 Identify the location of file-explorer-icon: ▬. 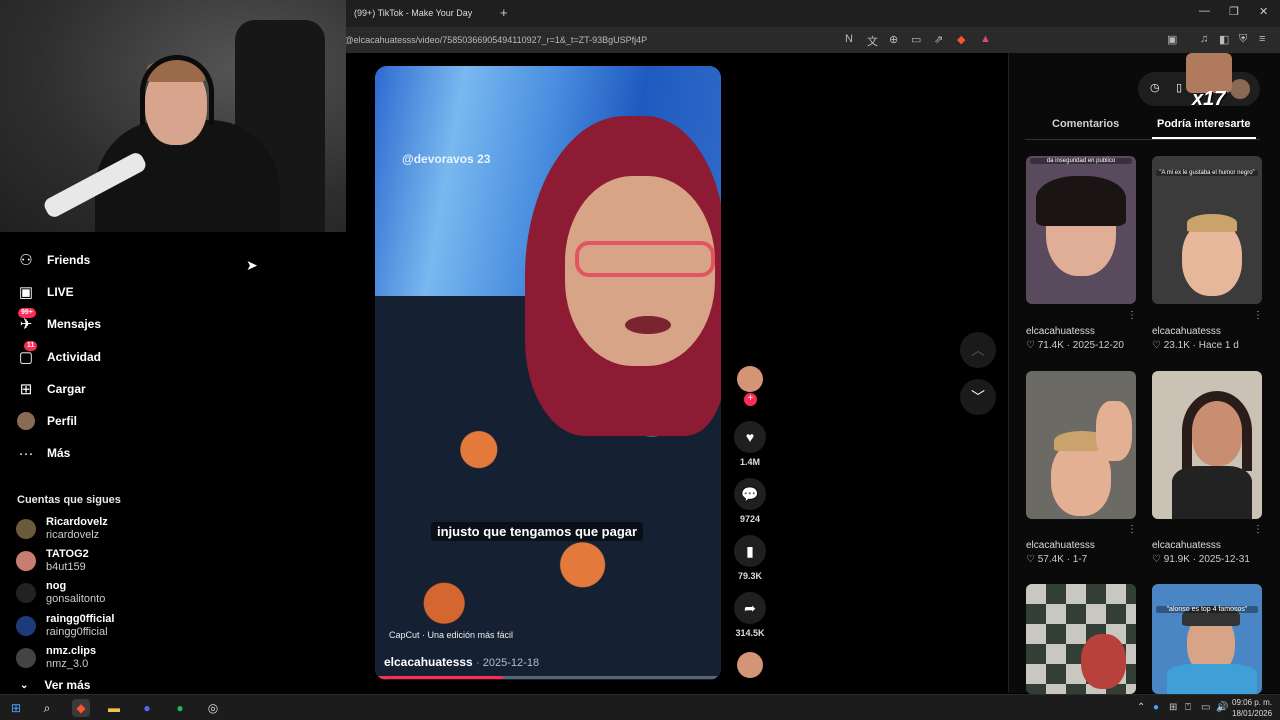
(114, 708).